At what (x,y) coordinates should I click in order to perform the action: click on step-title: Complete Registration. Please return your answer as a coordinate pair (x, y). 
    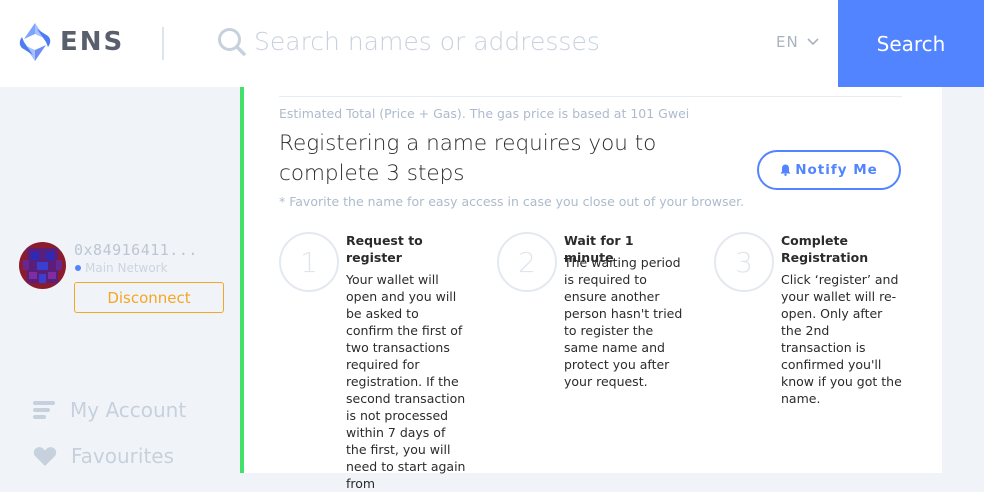
    Looking at the image, I should click on (825, 249).